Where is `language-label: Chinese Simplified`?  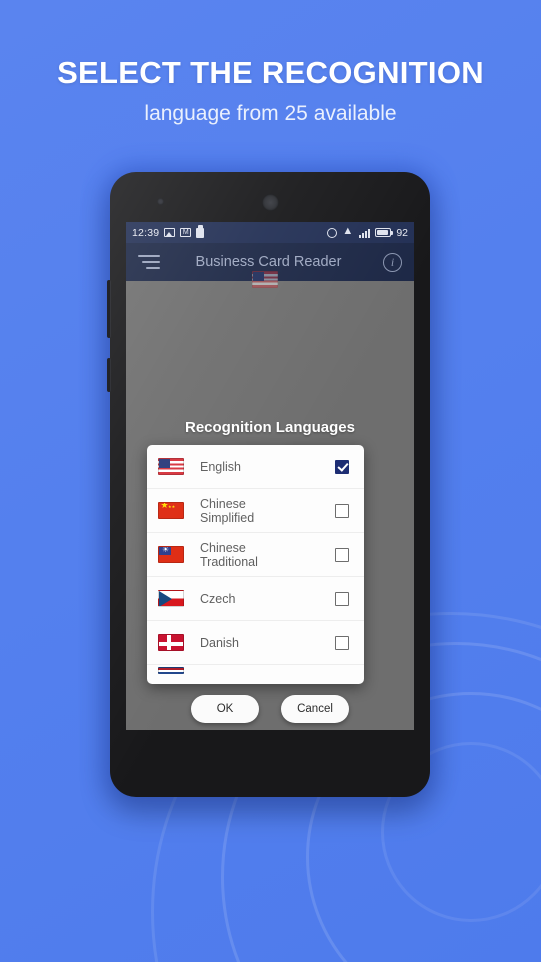
language-label: Chinese Simplified is located at coordinates (227, 510).